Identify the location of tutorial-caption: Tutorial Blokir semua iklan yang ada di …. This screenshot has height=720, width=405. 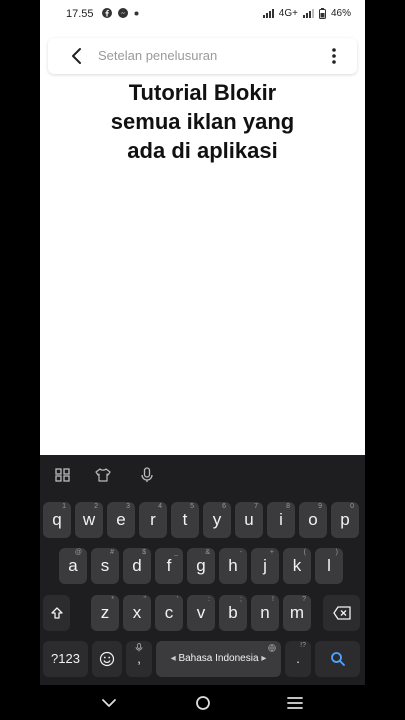
(202, 121).